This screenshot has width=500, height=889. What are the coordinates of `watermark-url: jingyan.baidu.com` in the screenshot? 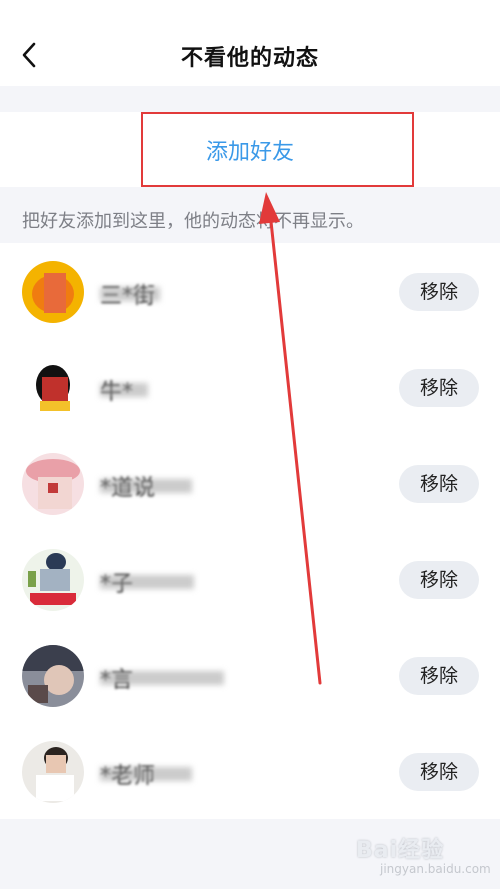 It's located at (435, 869).